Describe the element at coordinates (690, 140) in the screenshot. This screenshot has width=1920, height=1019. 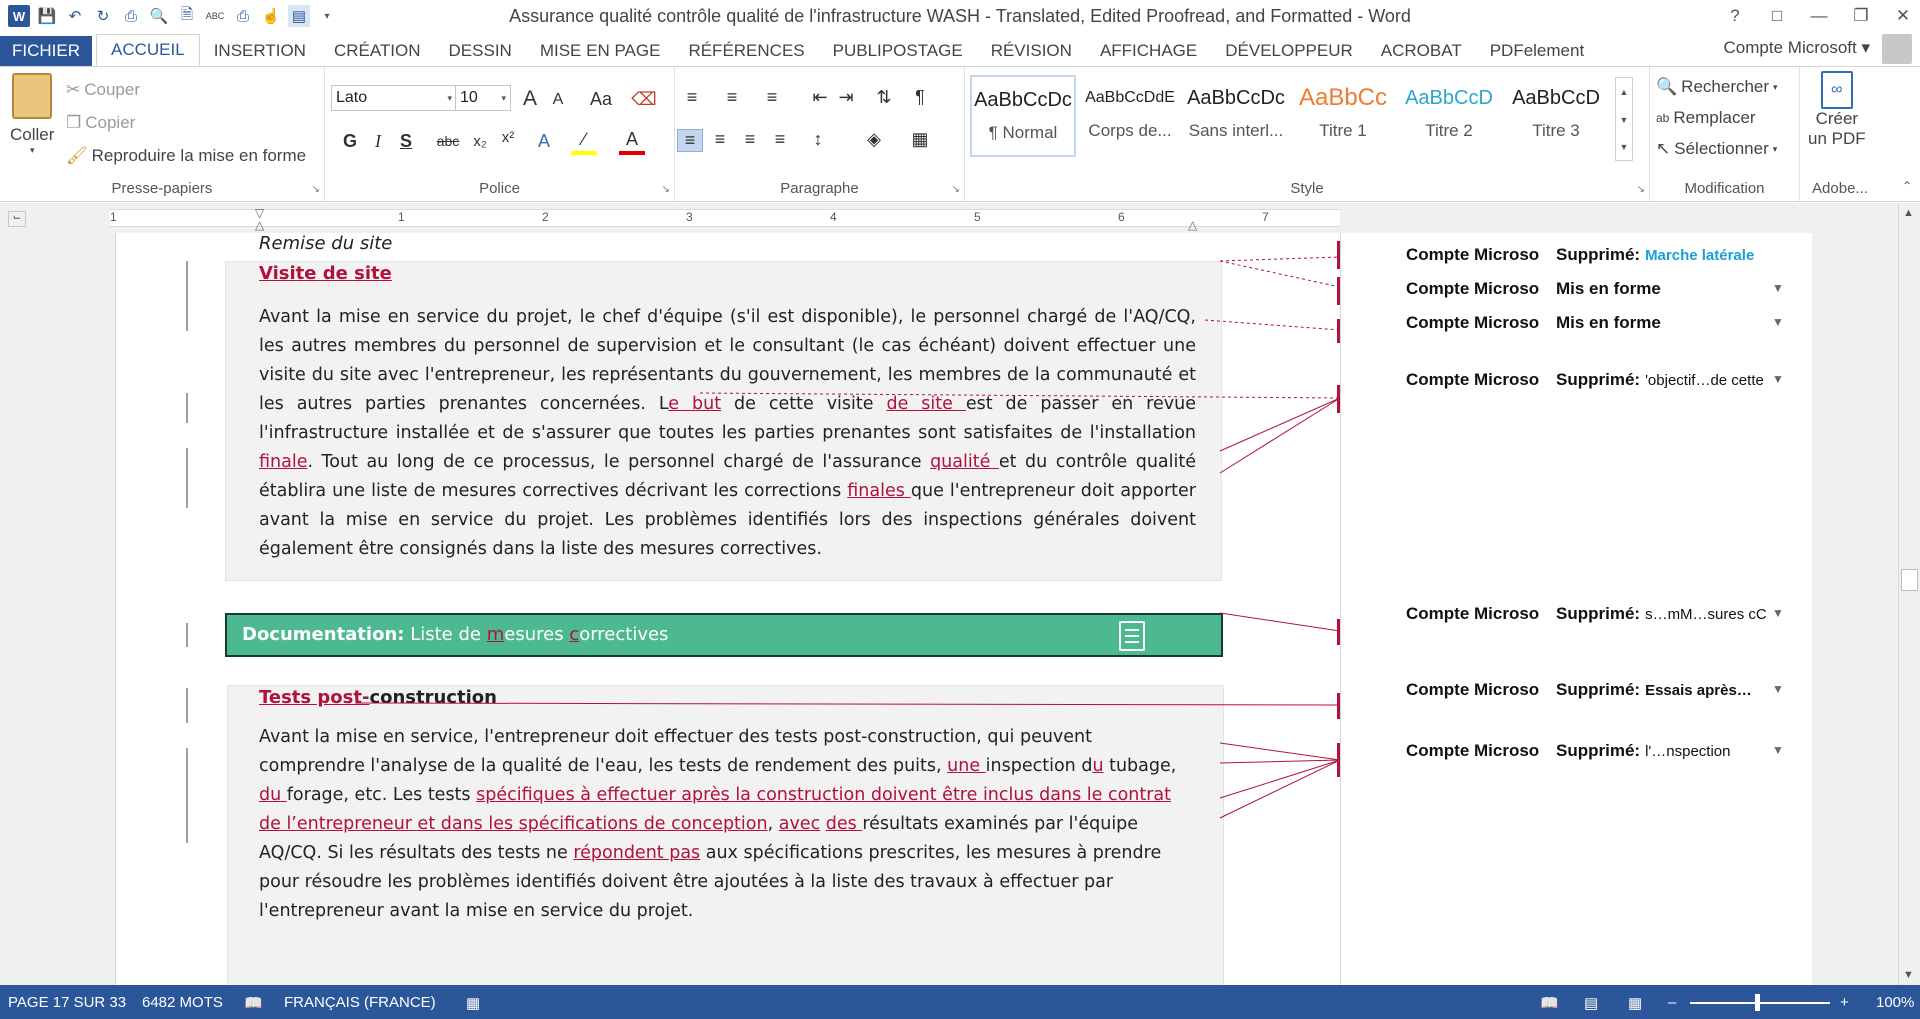
I see `align-left-icon: ≡` at that location.